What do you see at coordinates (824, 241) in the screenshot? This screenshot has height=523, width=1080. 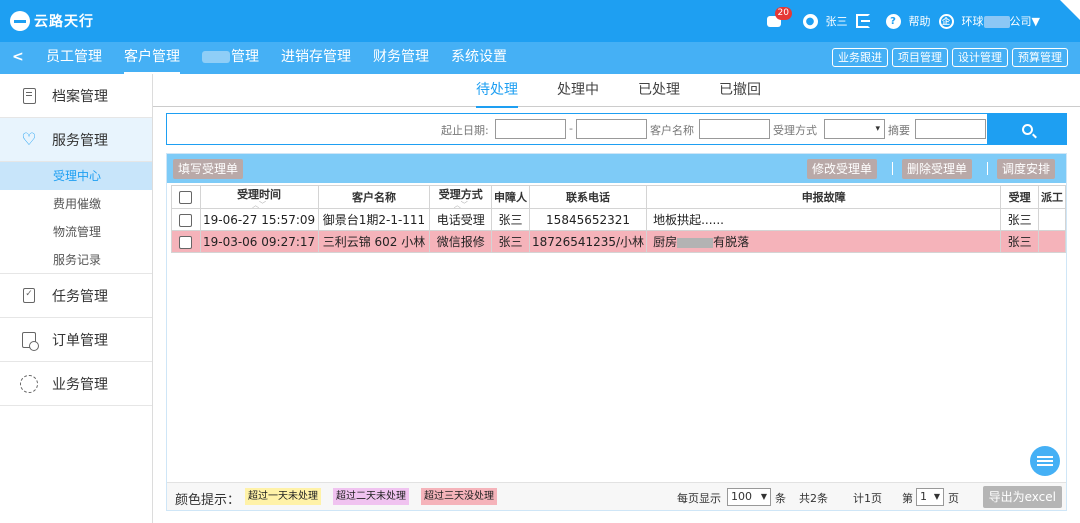 I see `cell-fault: 厨房 有脱落` at bounding box center [824, 241].